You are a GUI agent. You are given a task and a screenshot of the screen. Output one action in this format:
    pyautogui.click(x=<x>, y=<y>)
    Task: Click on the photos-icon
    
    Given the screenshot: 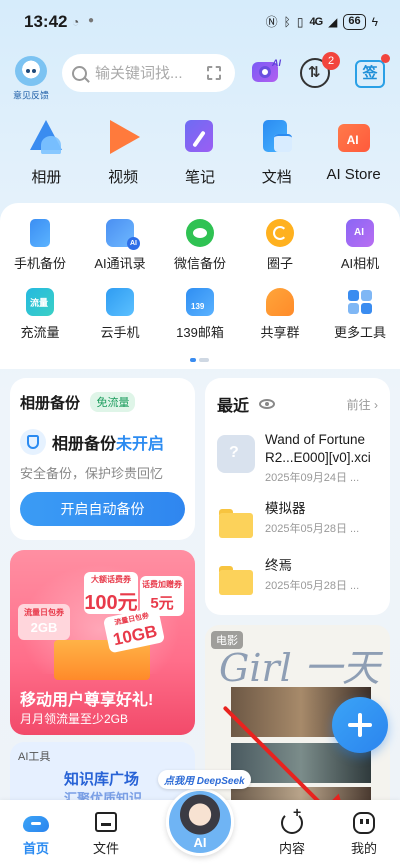 What is the action you would take?
    pyautogui.click(x=46, y=137)
    